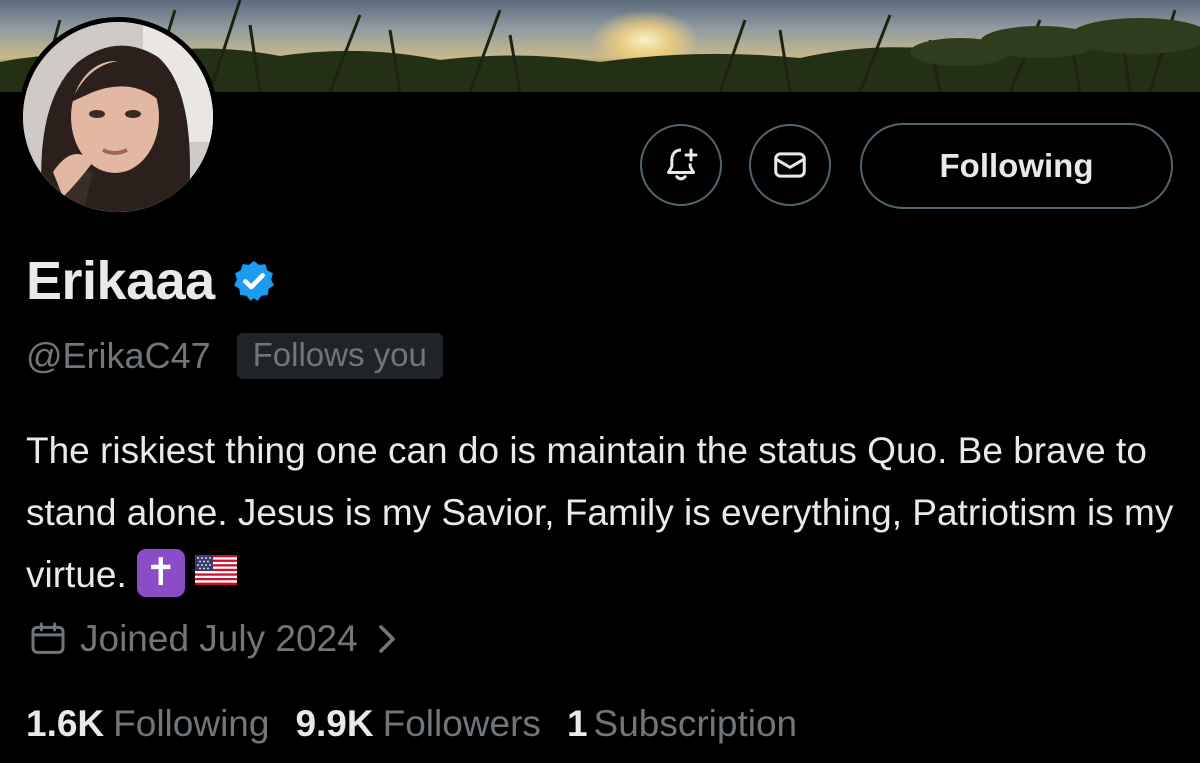 The width and height of the screenshot is (1200, 763). What do you see at coordinates (234, 356) in the screenshot?
I see `handle-row: @ErikaC47 Follows you` at bounding box center [234, 356].